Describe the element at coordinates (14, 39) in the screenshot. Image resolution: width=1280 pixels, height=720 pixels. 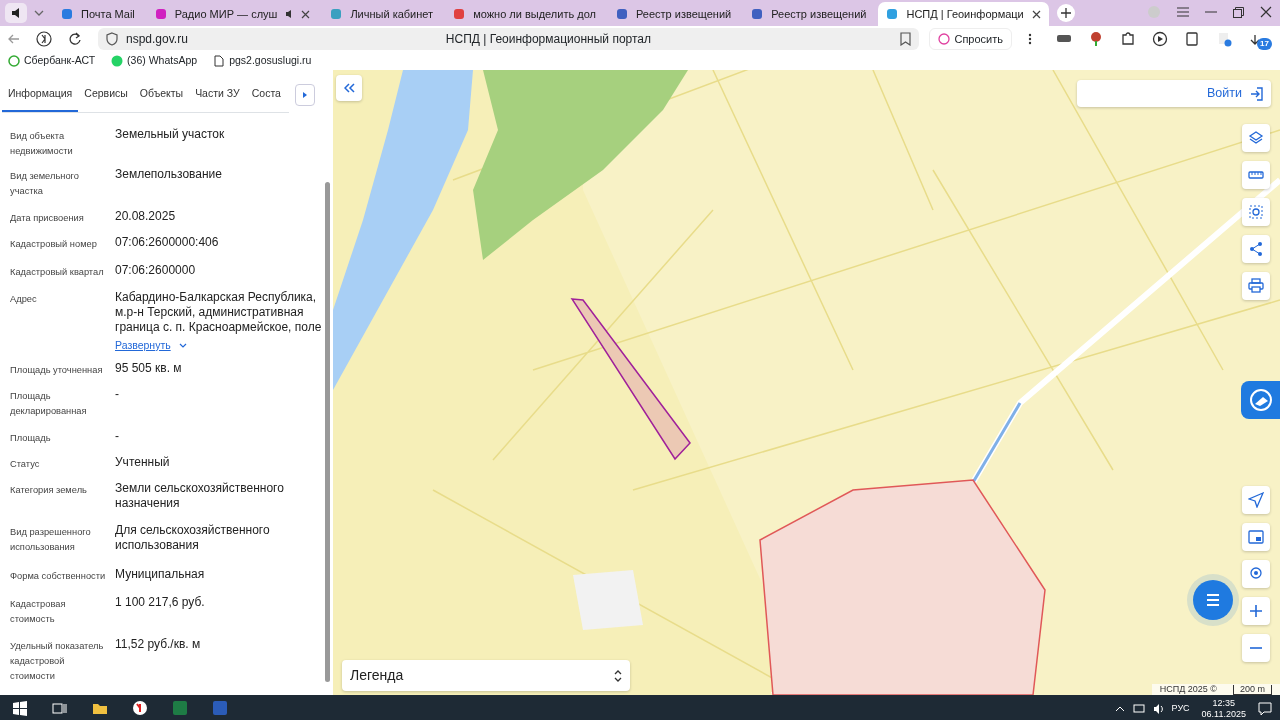
I see `back-icon` at that location.